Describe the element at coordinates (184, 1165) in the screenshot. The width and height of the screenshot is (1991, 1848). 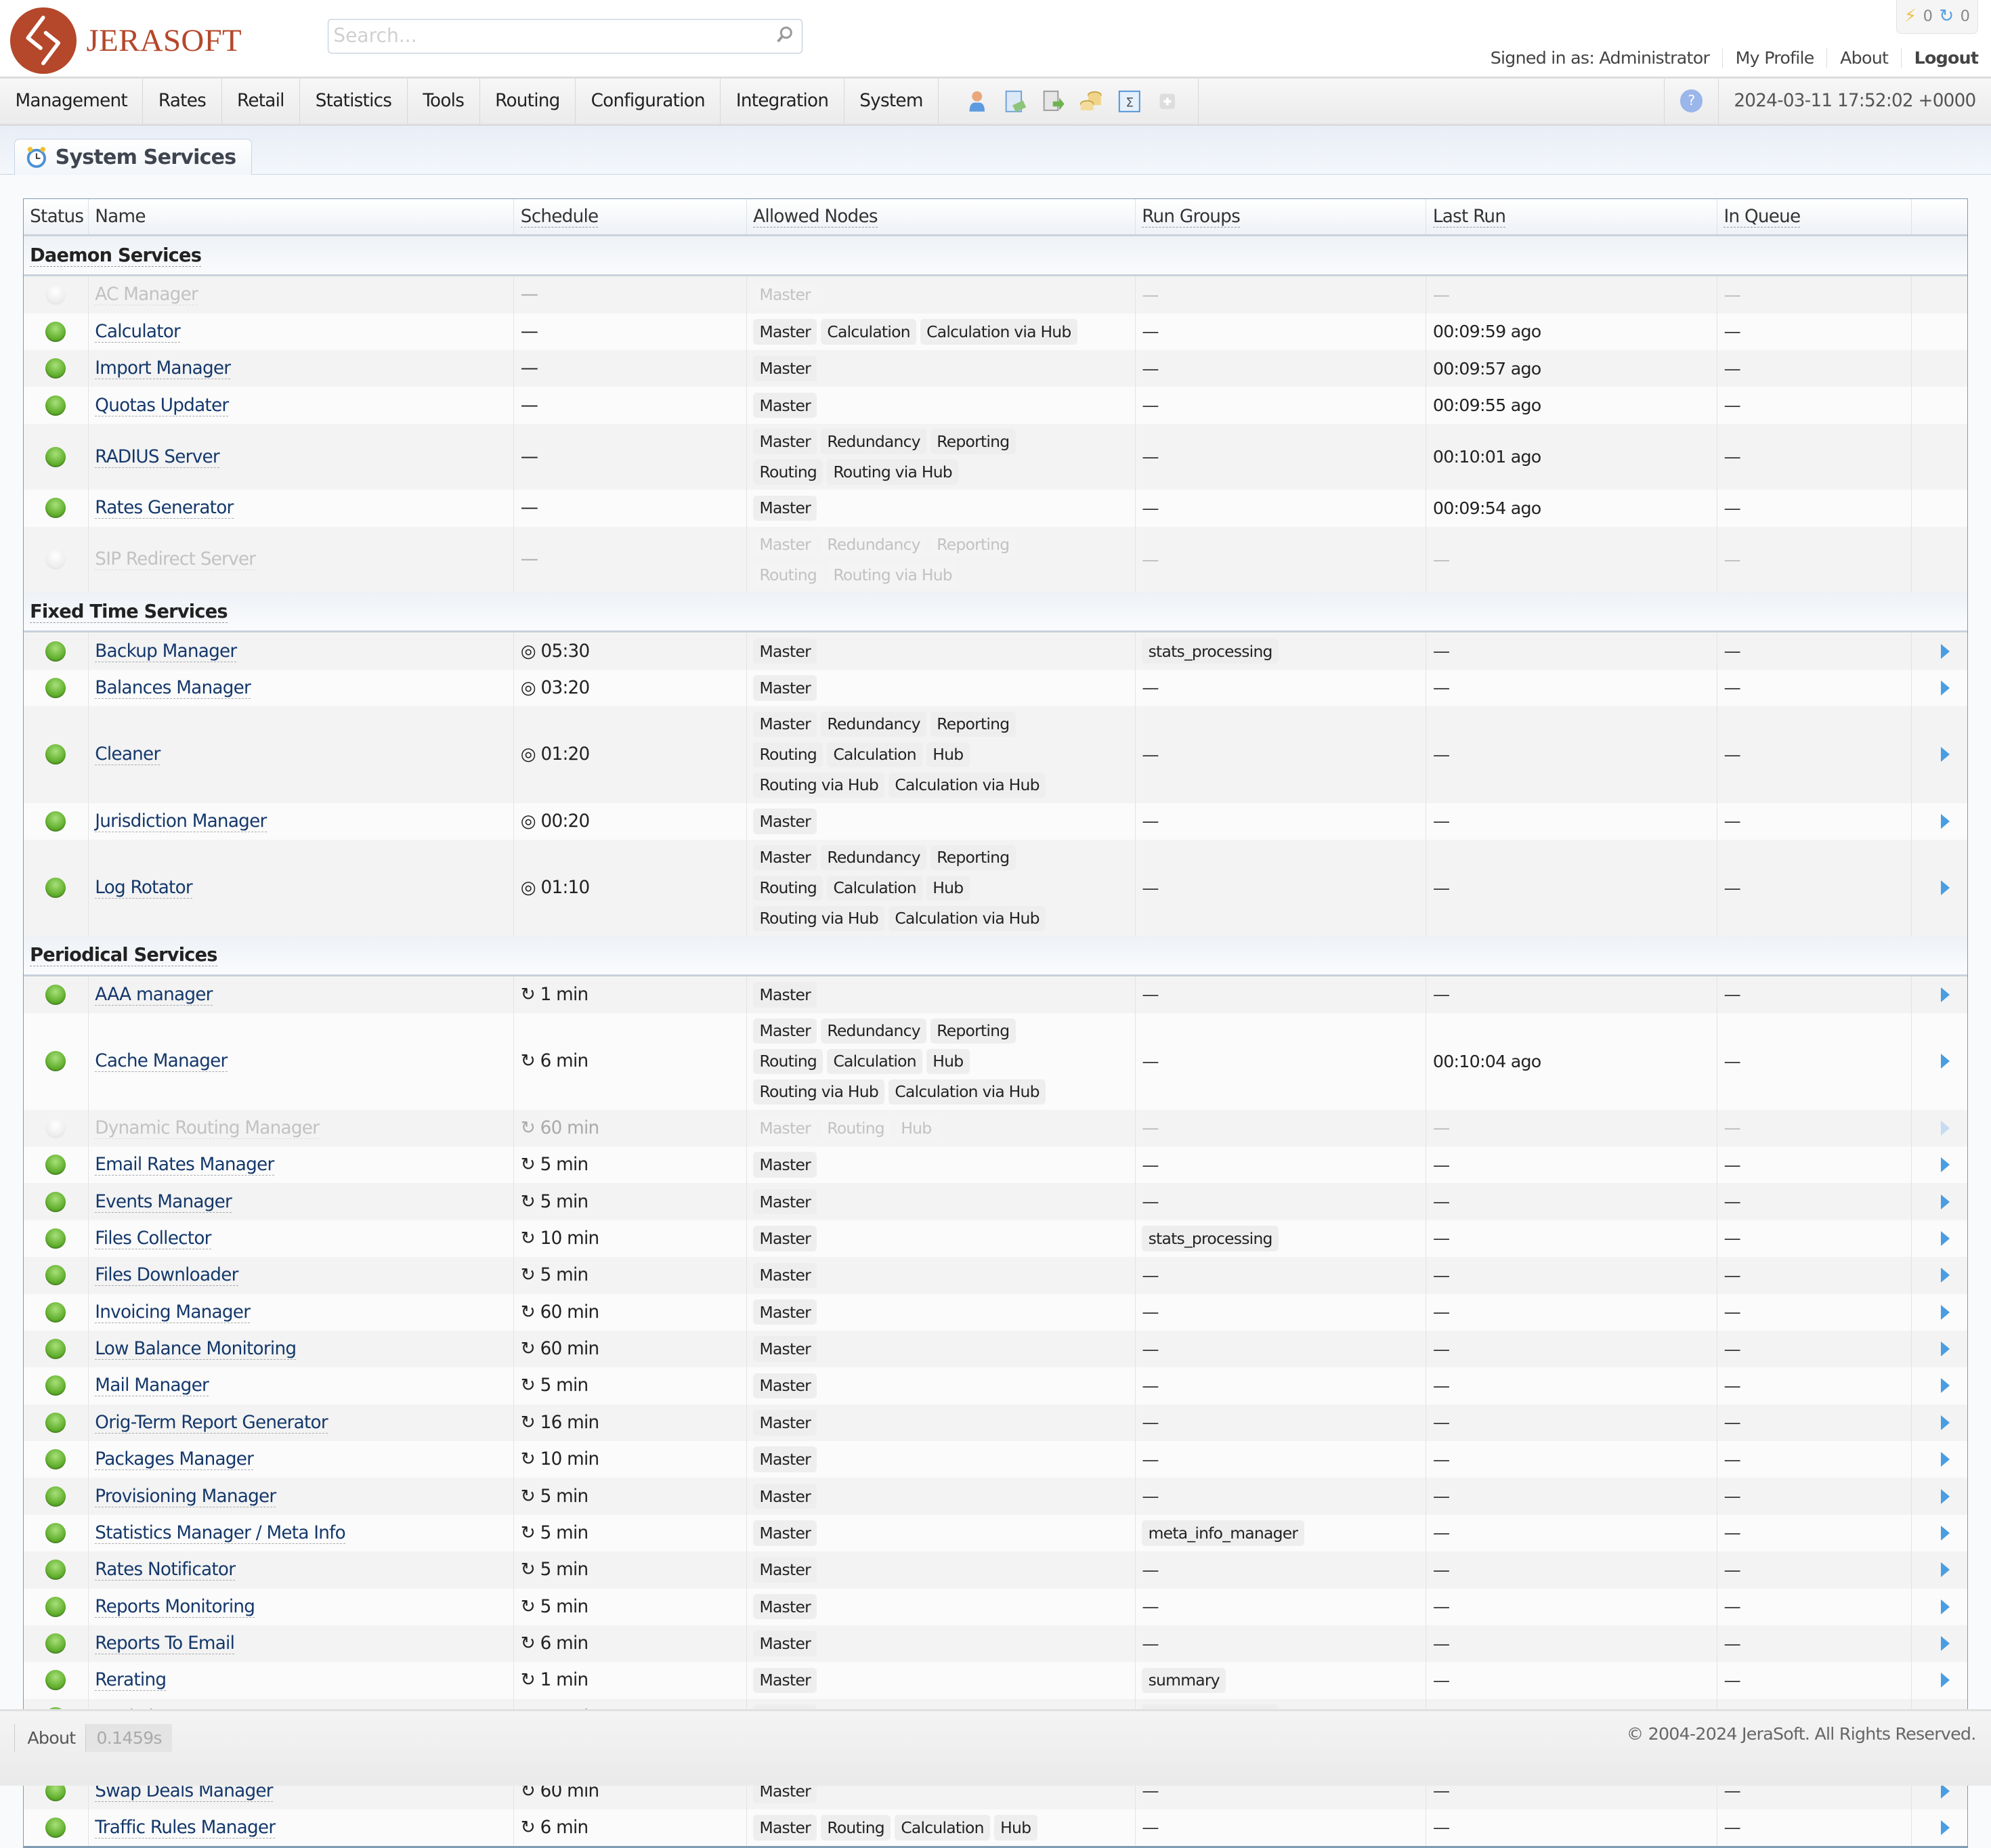
I see `service-name-link: Email Rates Manager` at that location.